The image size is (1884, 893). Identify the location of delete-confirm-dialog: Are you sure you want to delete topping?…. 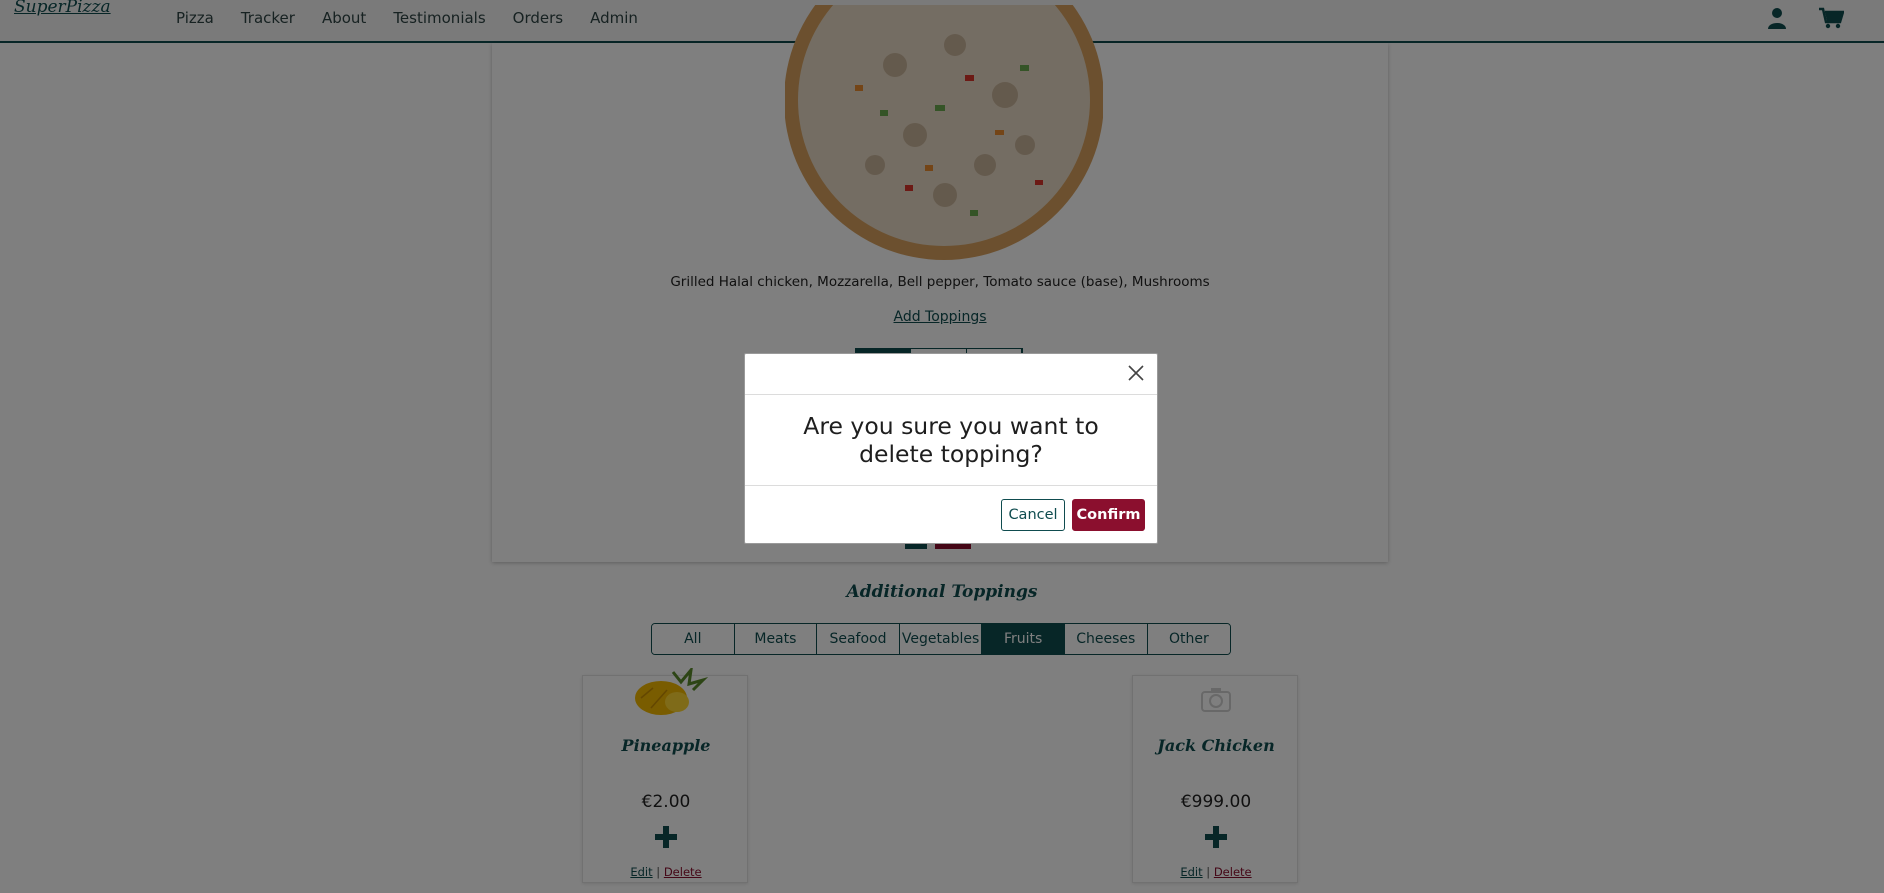
(951, 448).